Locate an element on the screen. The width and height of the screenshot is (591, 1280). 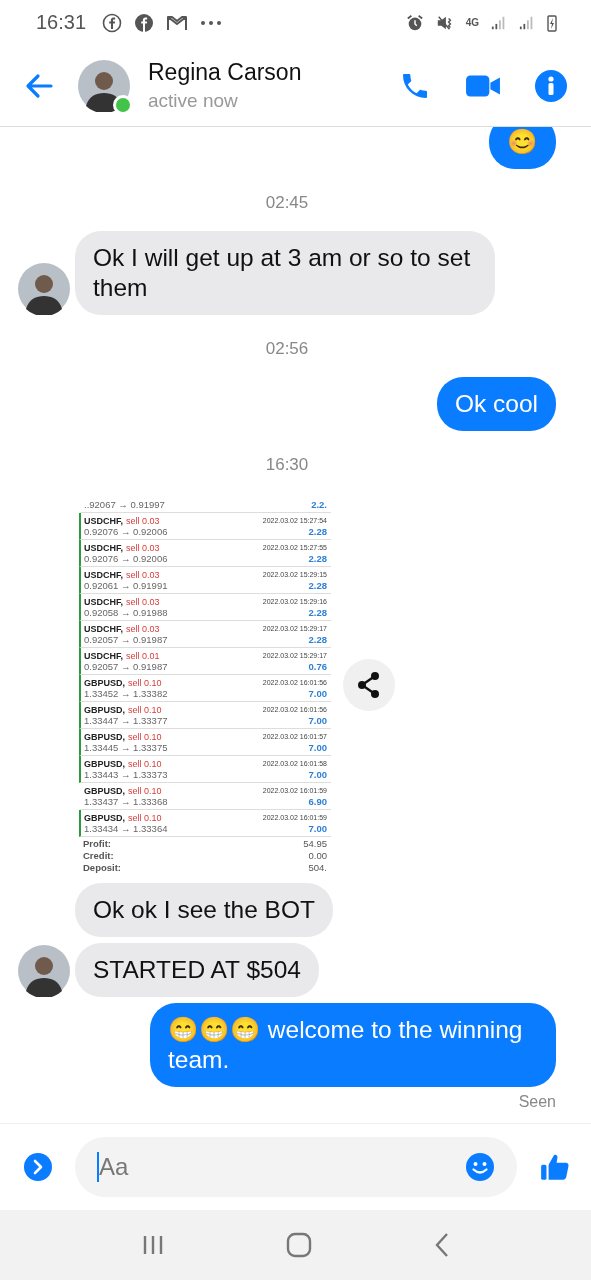
timestamp: 02:56 is located at coordinates (287, 349).